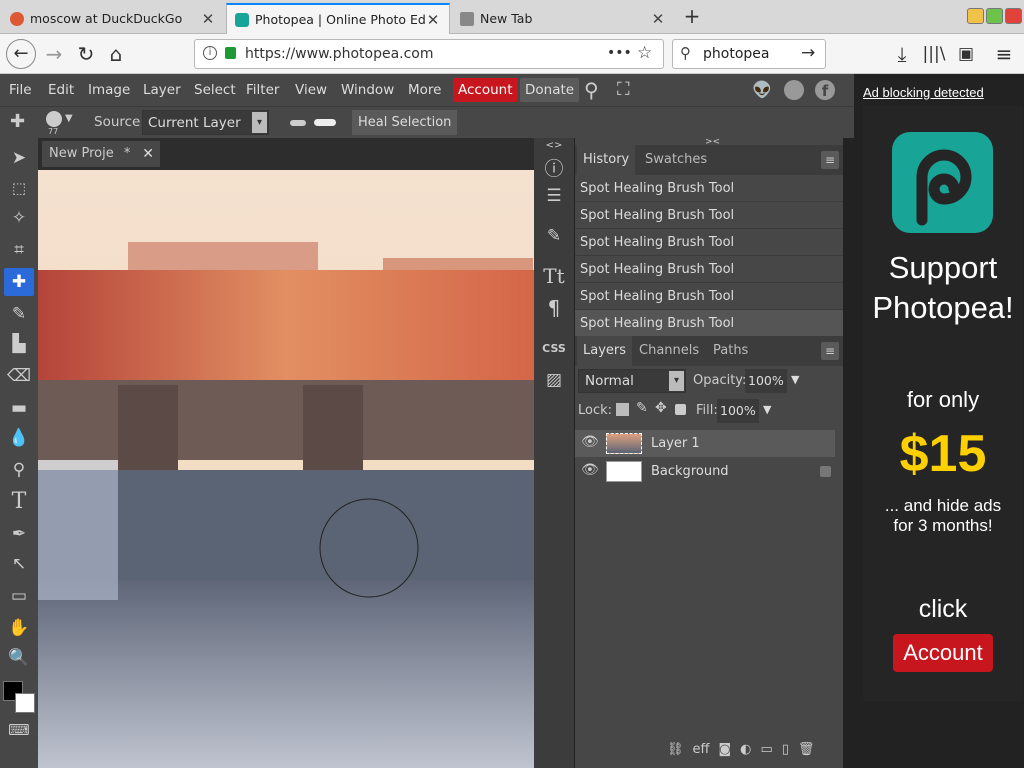 The image size is (1024, 768). Describe the element at coordinates (680, 409) in the screenshot. I see `lock-all-icon` at that location.